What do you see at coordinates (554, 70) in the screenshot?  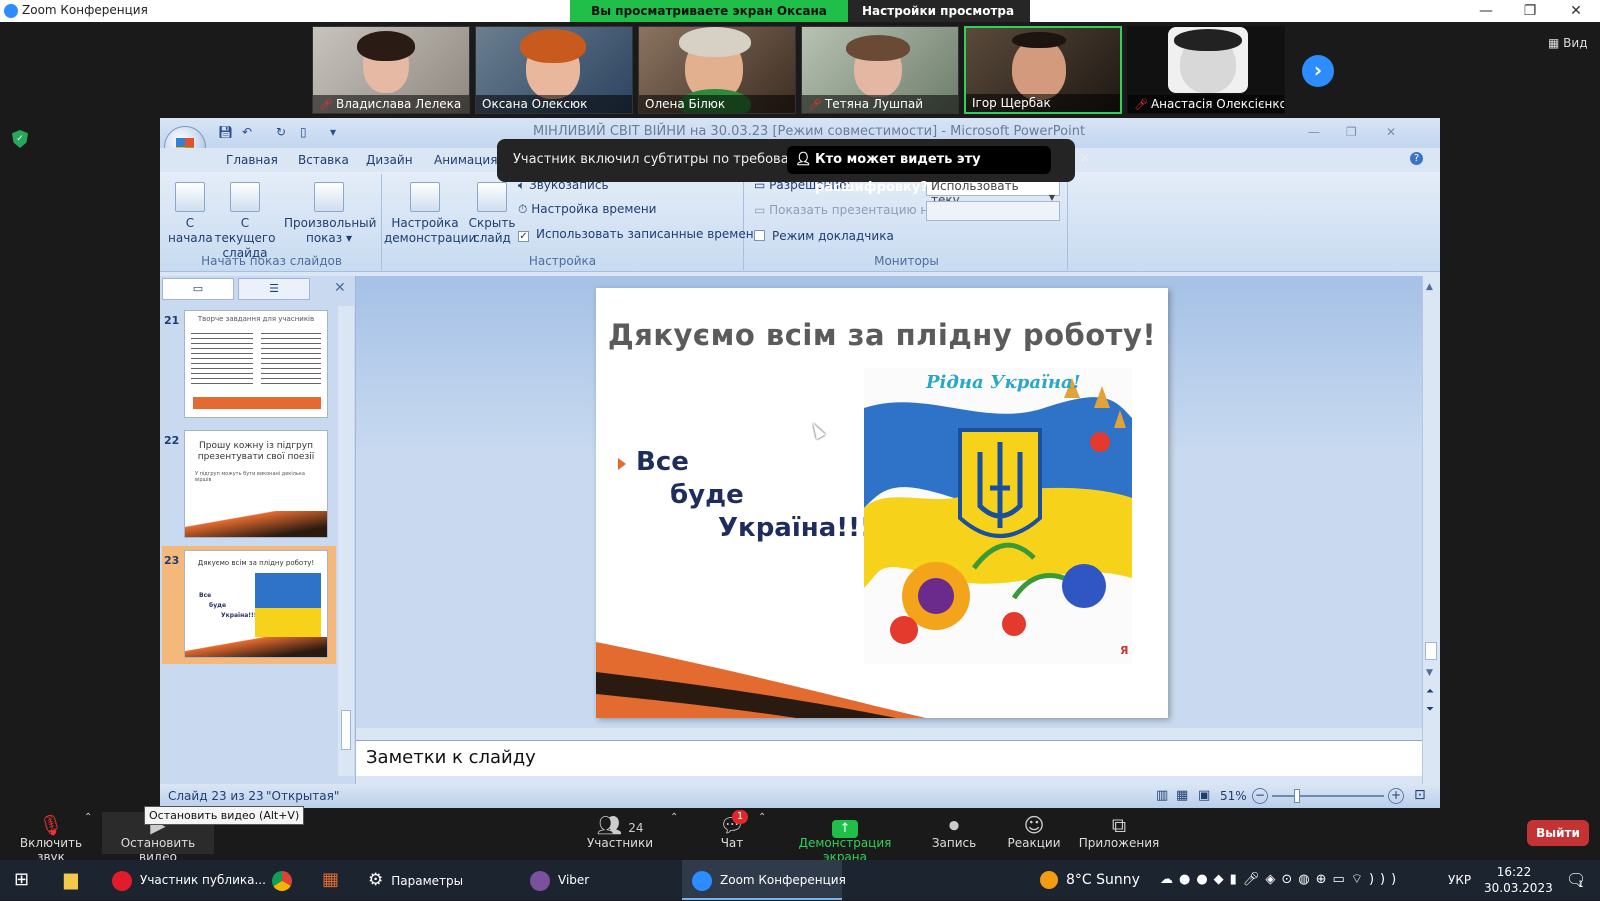 I see `participant-tile: Оксана Олексюк` at bounding box center [554, 70].